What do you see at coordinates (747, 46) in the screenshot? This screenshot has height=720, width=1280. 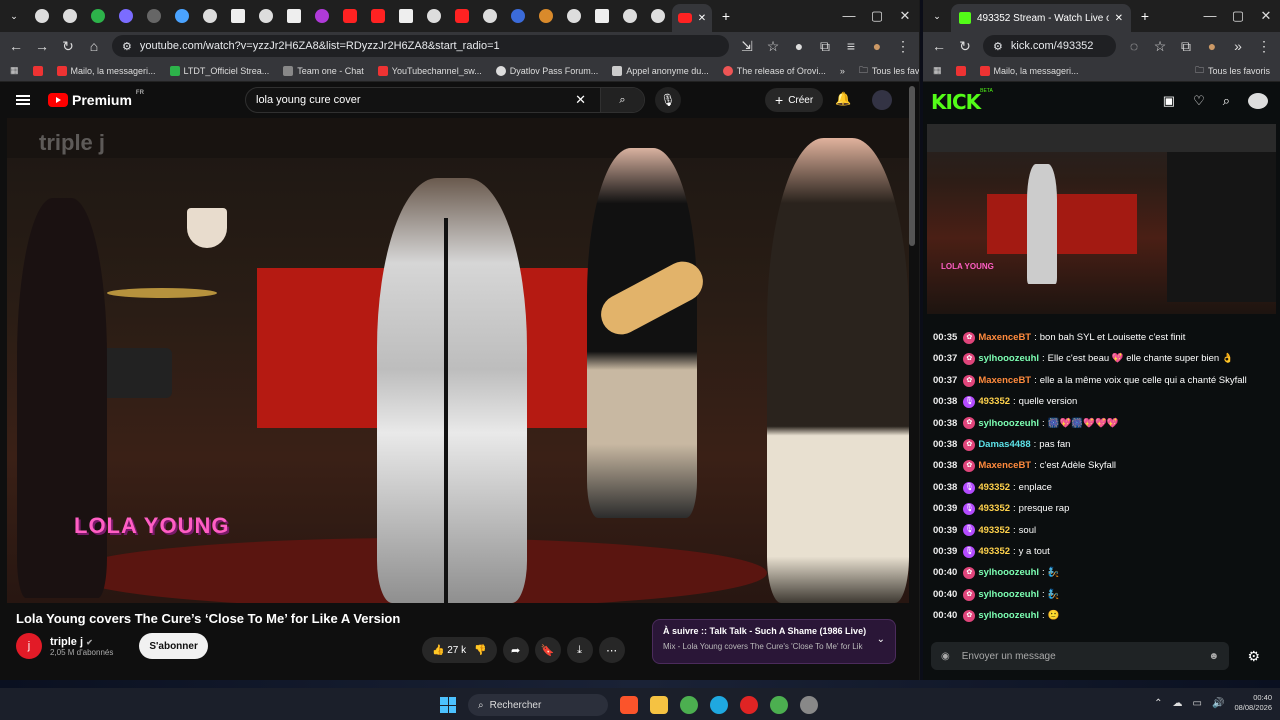 I see `install-icon: ⇲` at bounding box center [747, 46].